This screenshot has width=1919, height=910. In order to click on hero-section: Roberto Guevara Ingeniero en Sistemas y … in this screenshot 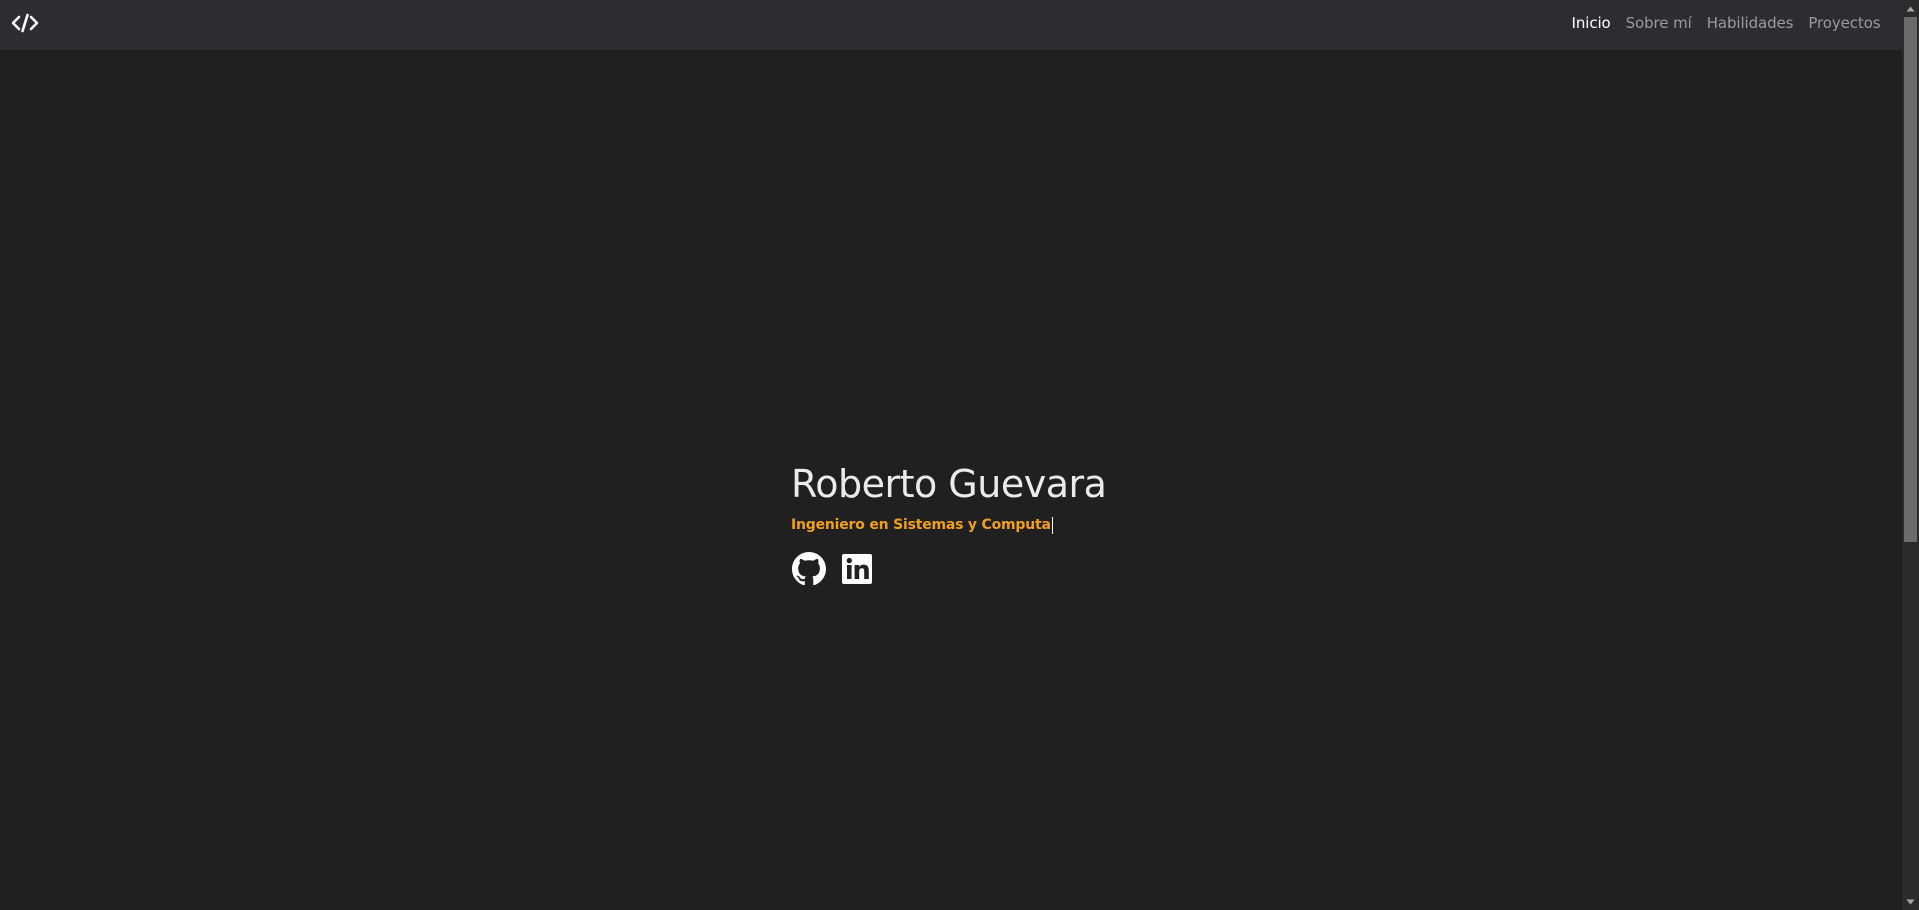, I will do `click(949, 521)`.